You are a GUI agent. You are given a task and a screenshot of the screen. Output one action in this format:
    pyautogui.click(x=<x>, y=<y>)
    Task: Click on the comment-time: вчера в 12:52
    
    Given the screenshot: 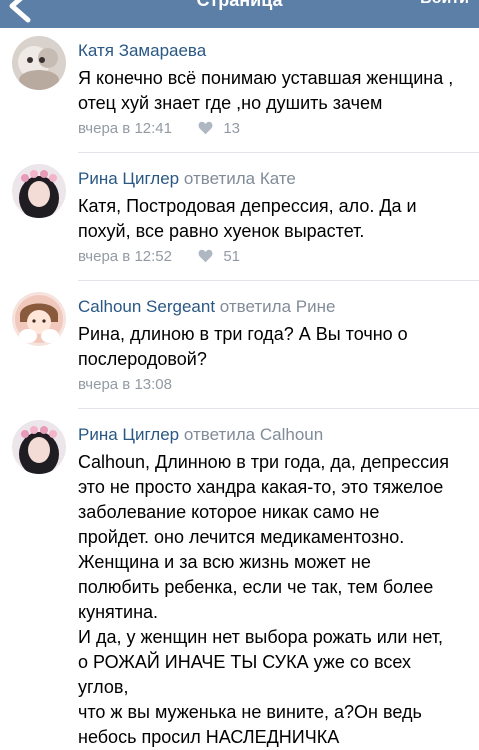 What is the action you would take?
    pyautogui.click(x=125, y=256)
    